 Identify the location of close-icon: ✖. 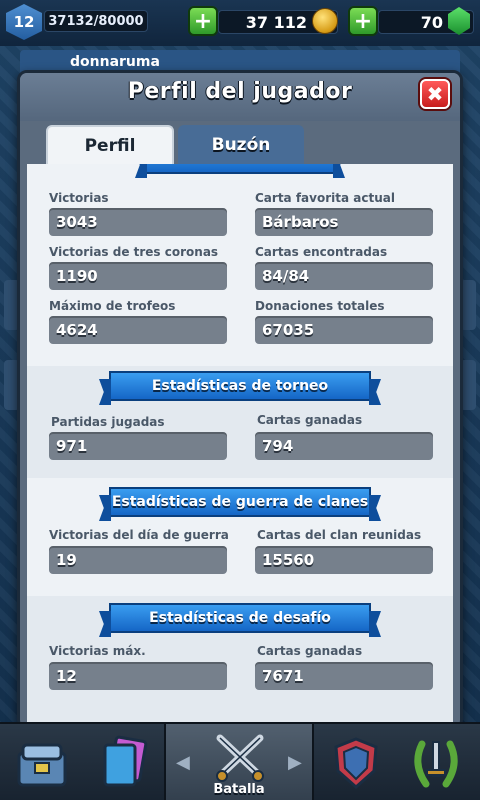
(435, 94).